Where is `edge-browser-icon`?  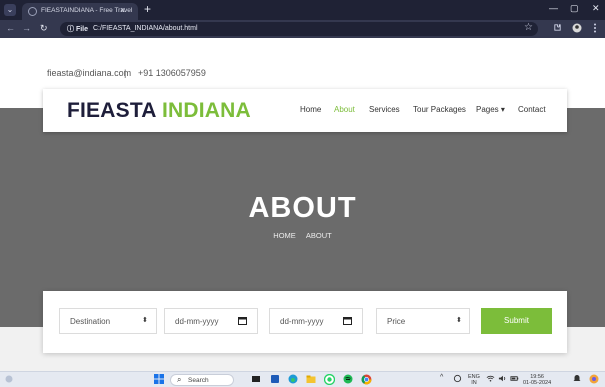
edge-browser-icon is located at coordinates (293, 380).